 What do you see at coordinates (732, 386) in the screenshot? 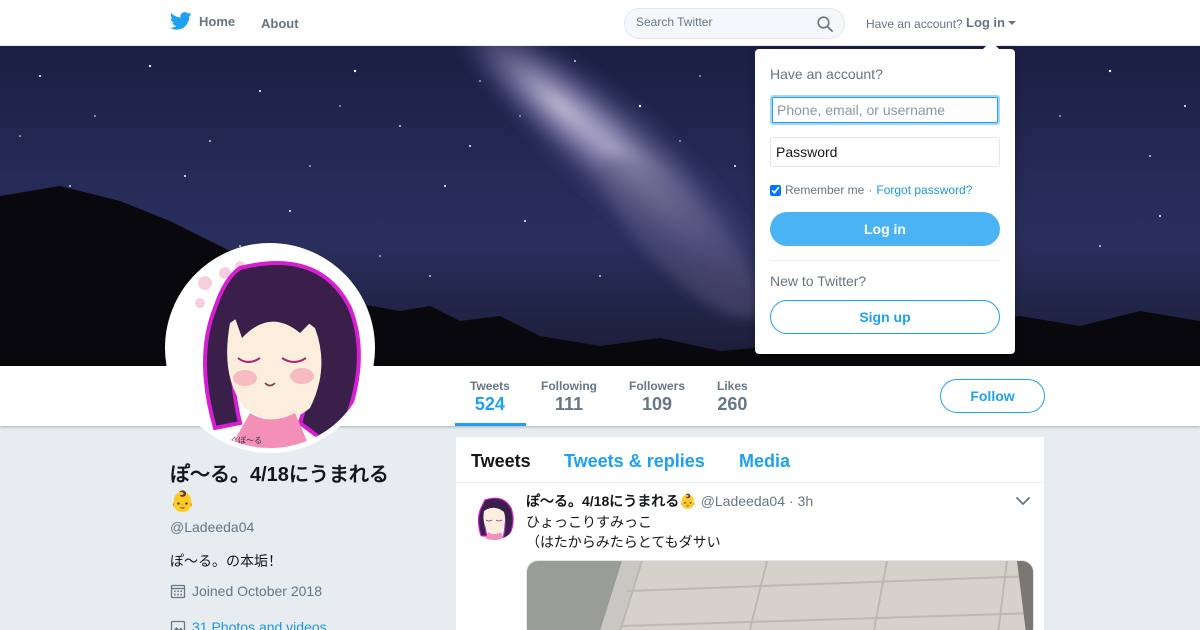
I see `stat-label: Likes` at bounding box center [732, 386].